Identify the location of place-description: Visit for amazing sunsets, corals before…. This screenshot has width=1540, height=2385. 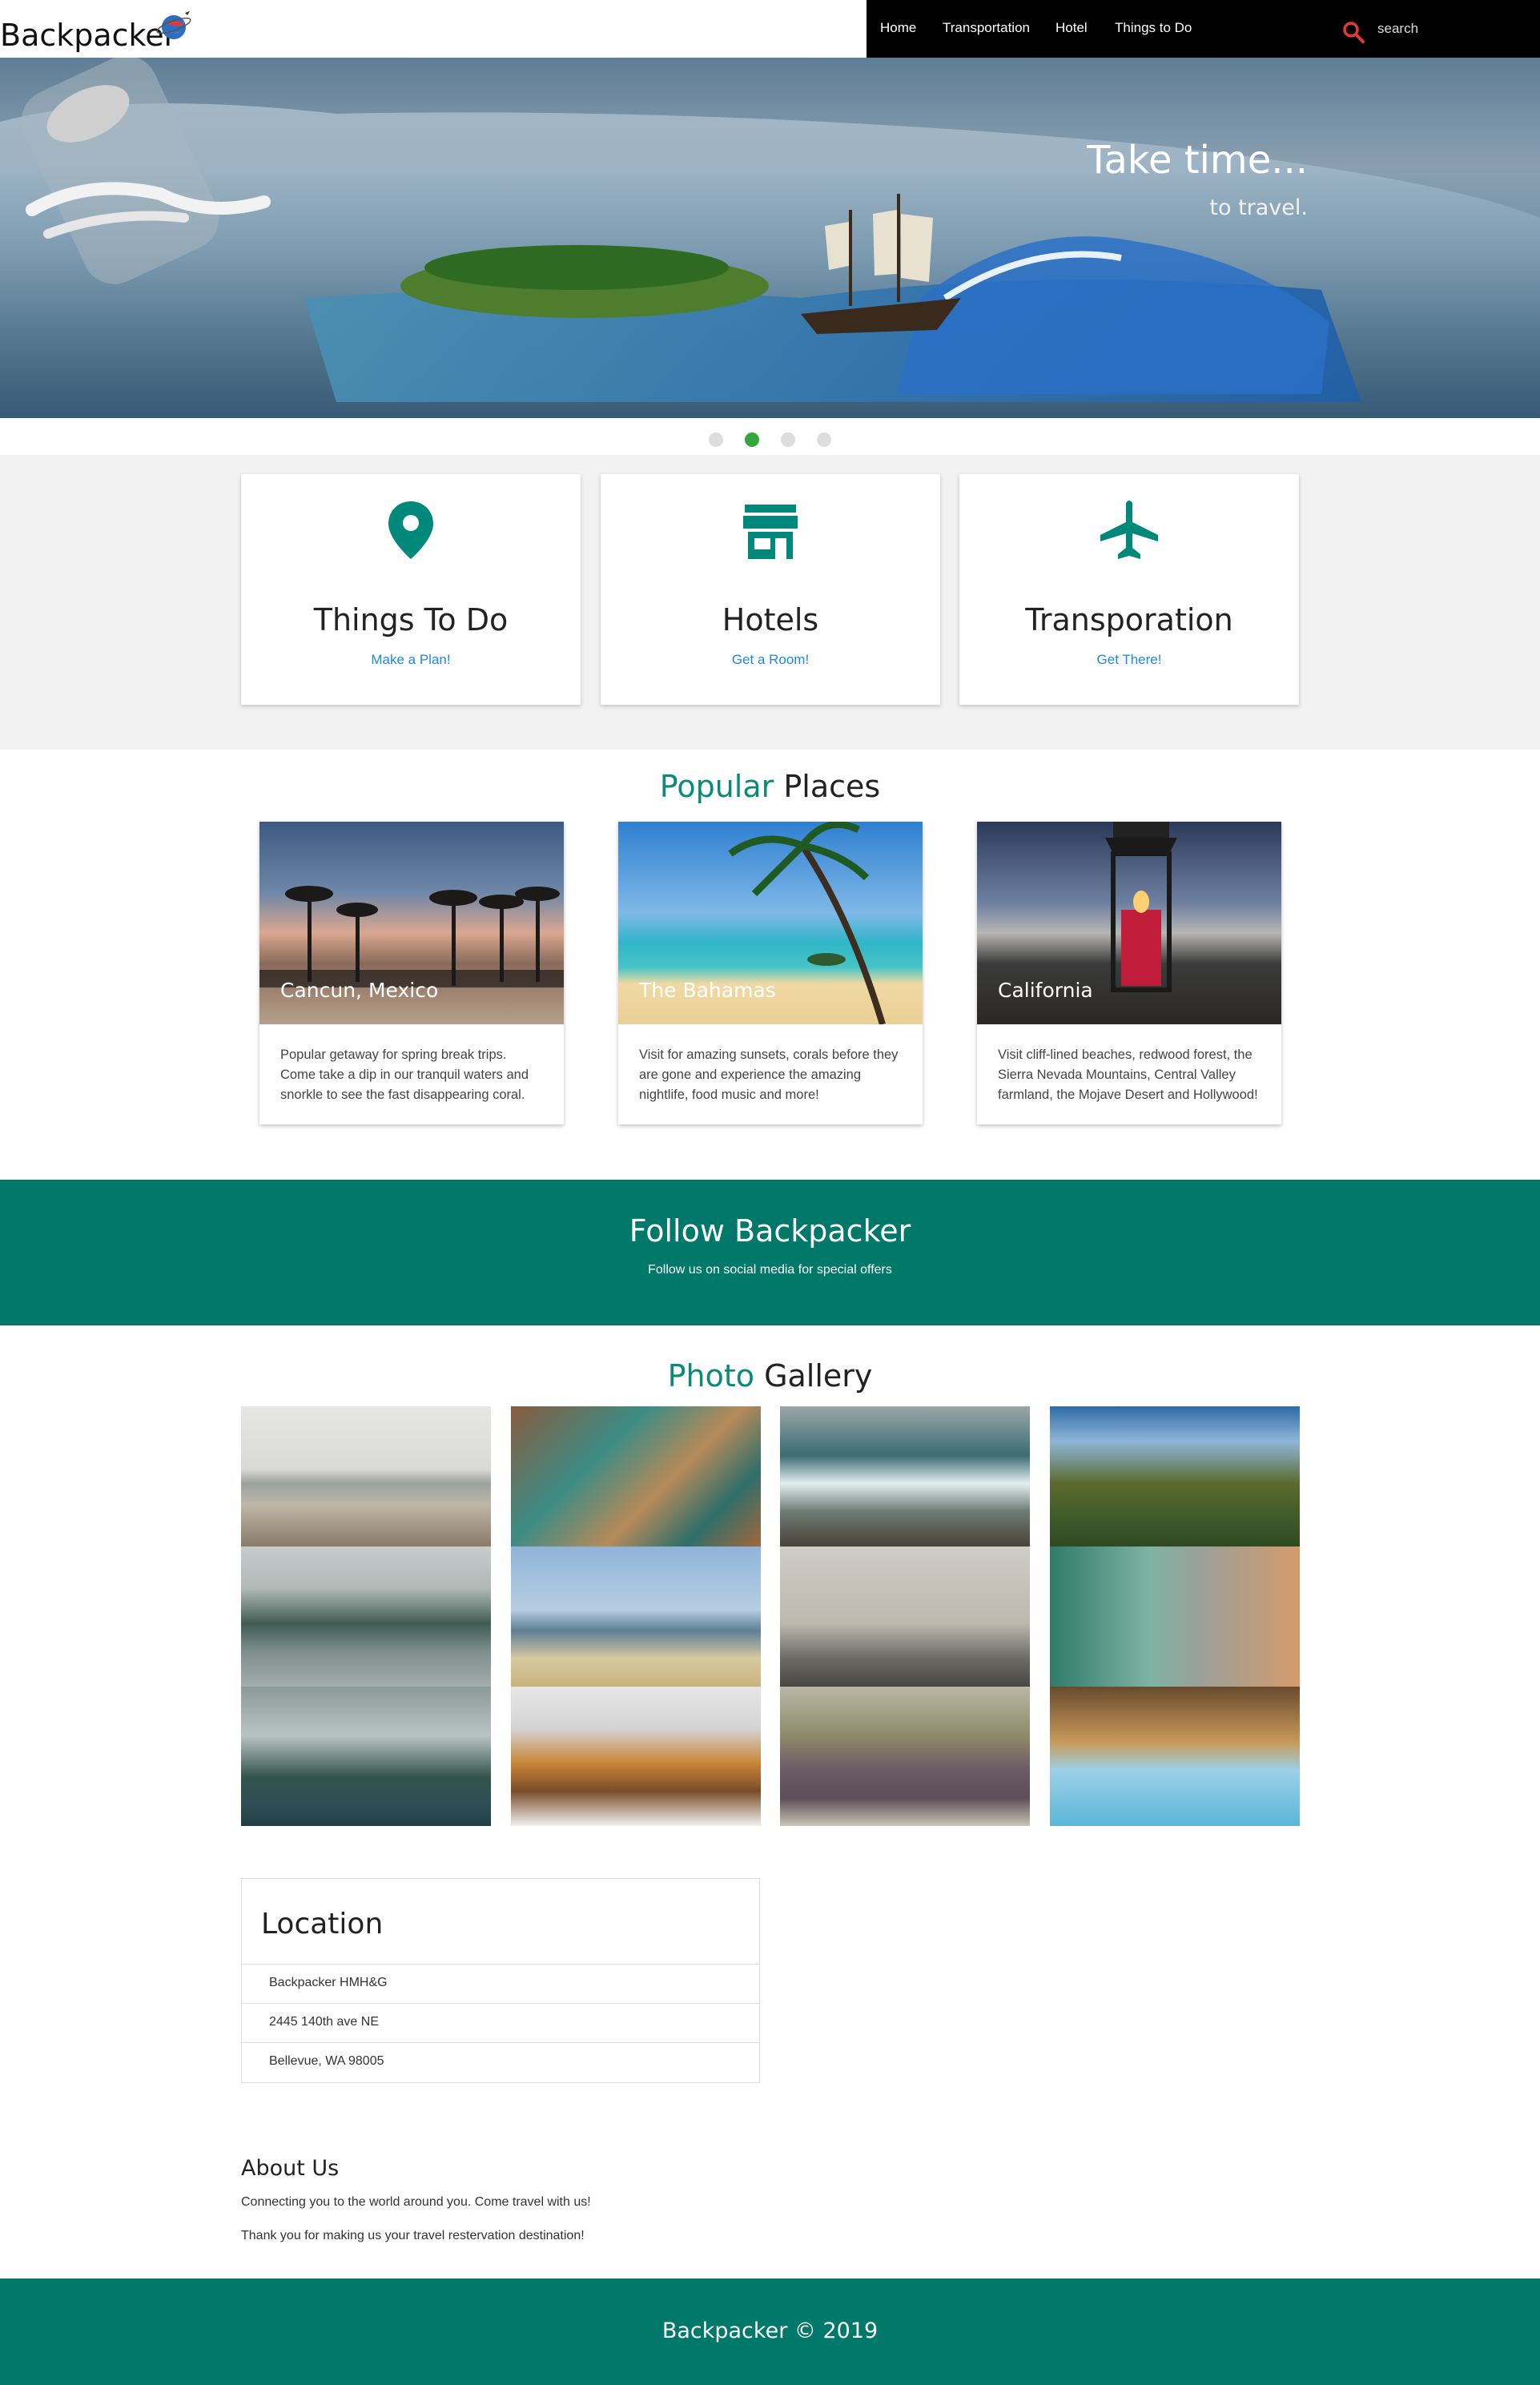
(769, 1075).